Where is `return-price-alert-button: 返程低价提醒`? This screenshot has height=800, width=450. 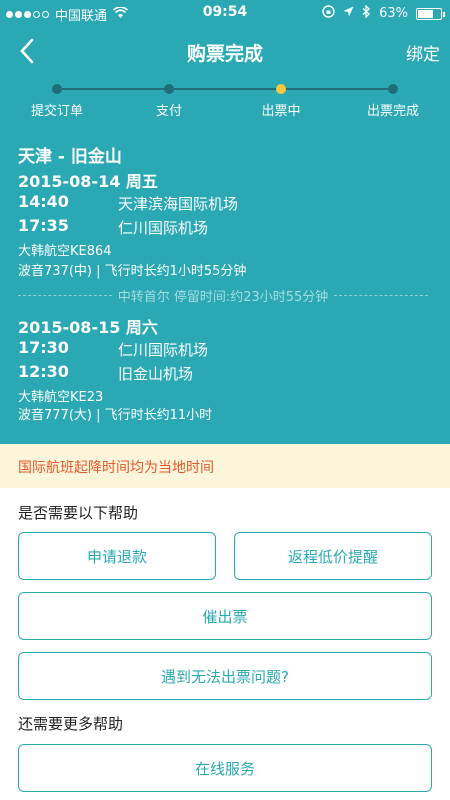
return-price-alert-button: 返程低价提醒 is located at coordinates (333, 556).